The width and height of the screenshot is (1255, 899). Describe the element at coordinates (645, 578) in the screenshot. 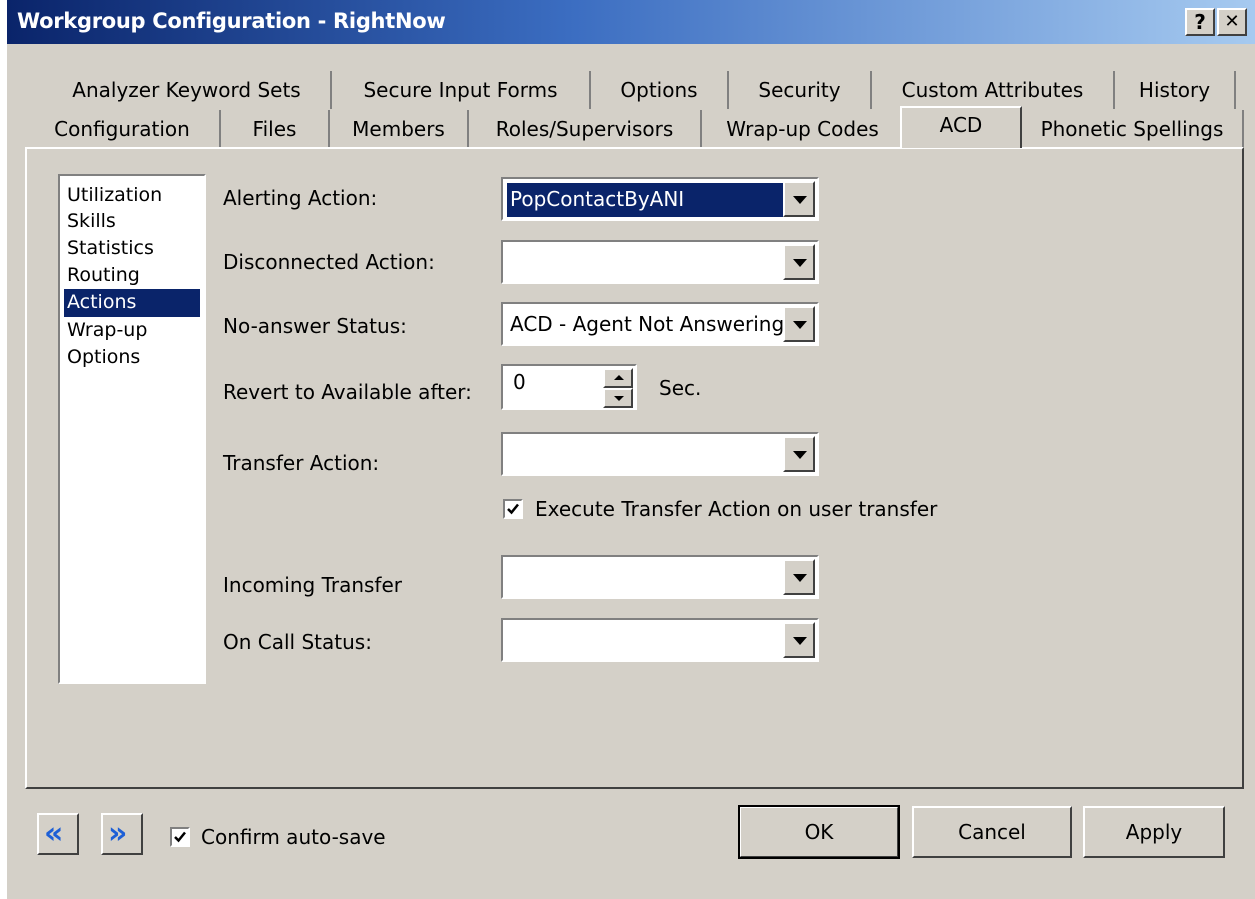

I see `incoming-transfer-value` at that location.